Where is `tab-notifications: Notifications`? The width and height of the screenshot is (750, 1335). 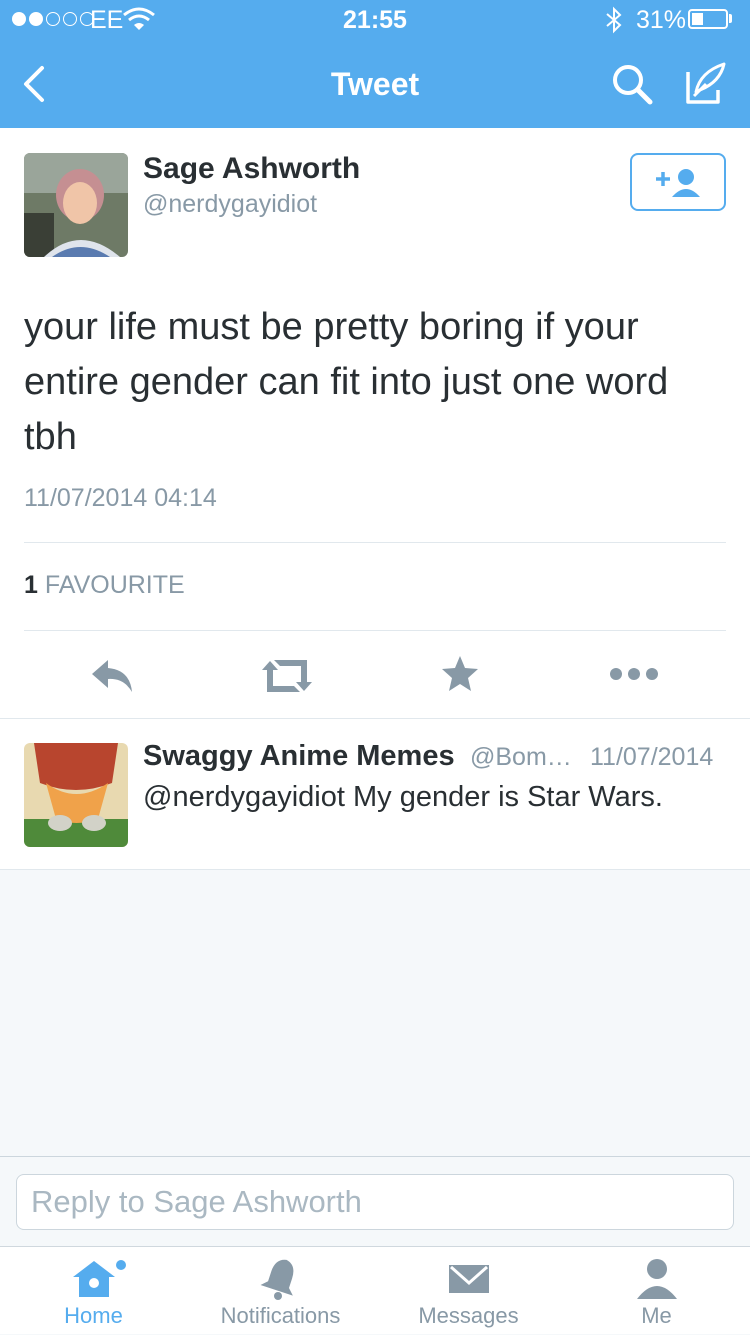
tab-notifications: Notifications is located at coordinates (280, 1291).